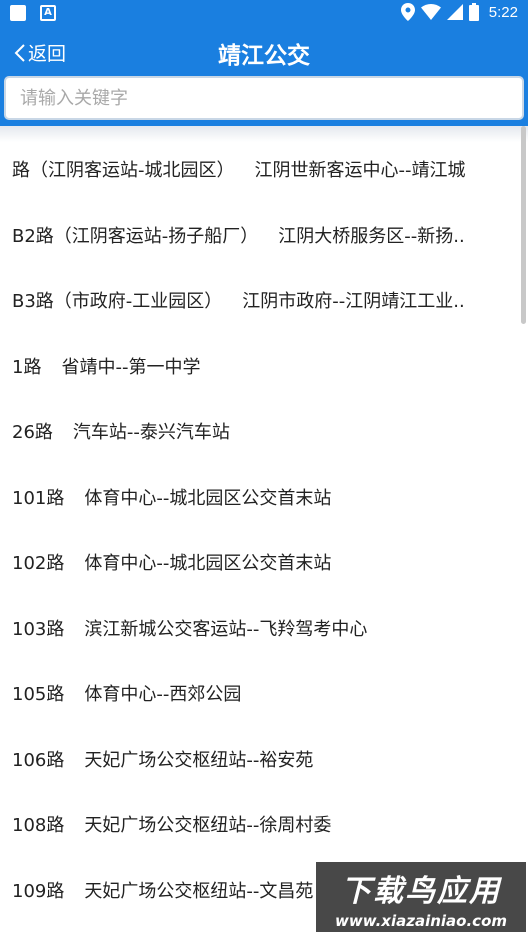  I want to click on route-stops: 江阴市政府--江阴靖江工业.., so click(353, 301).